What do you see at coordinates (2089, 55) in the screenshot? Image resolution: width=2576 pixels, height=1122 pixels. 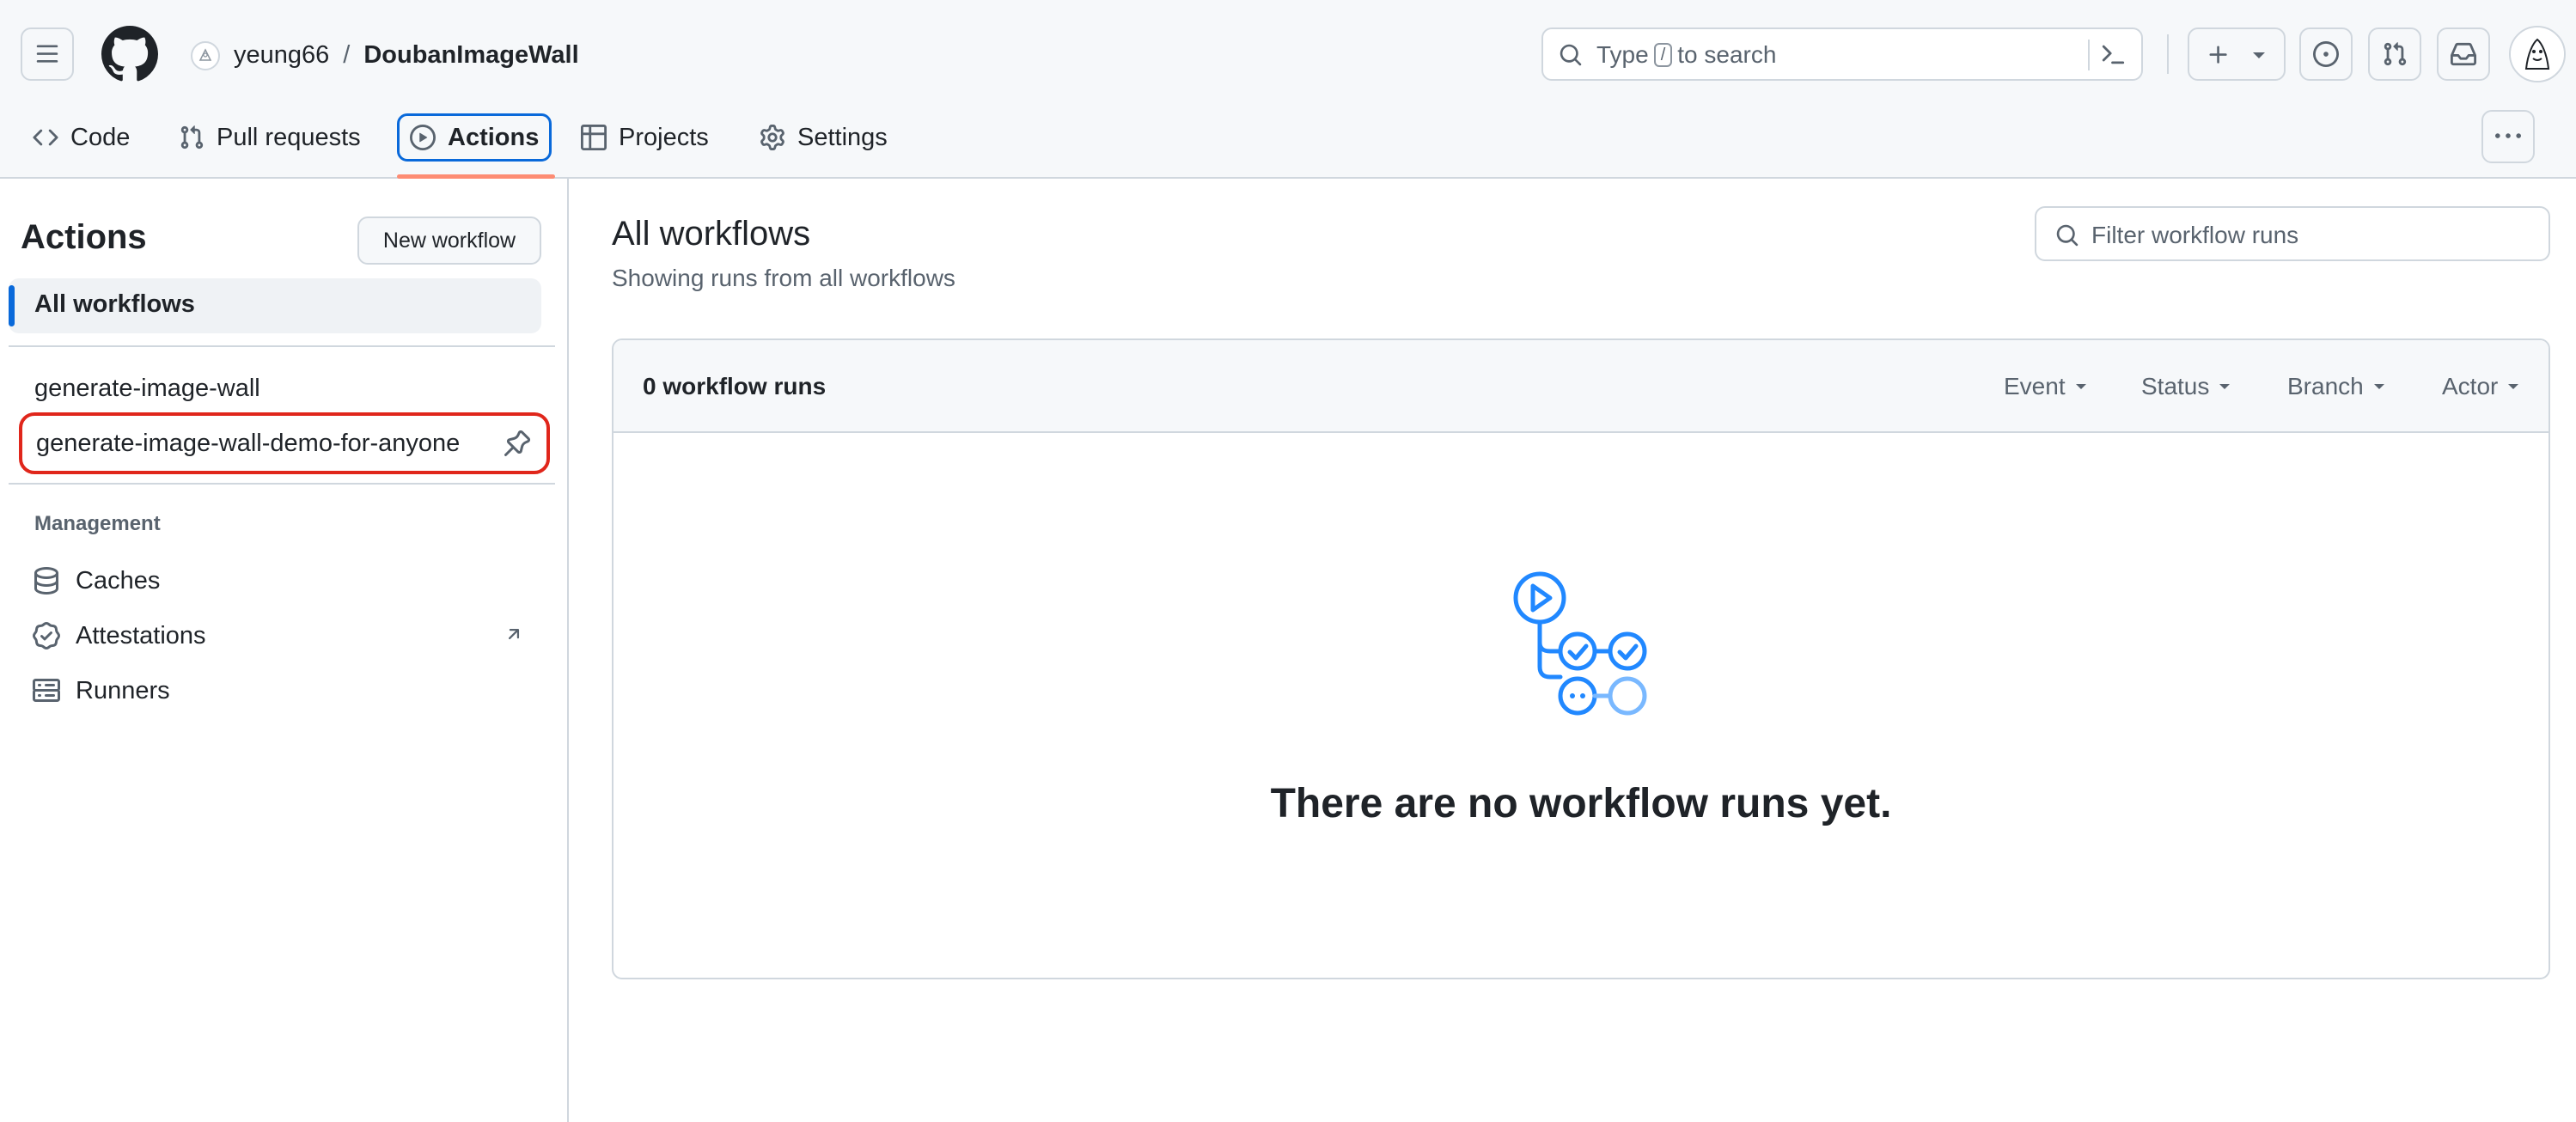 I see `search-divider` at bounding box center [2089, 55].